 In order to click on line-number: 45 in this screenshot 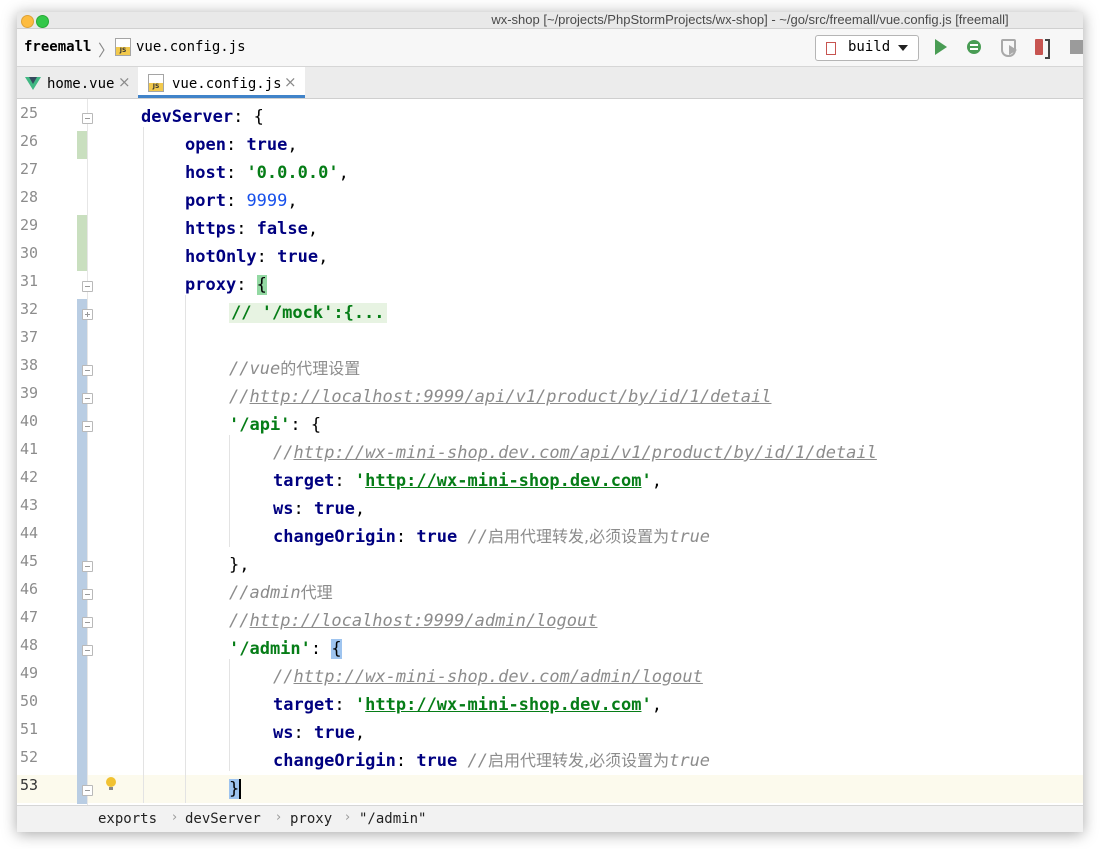, I will do `click(29, 561)`.